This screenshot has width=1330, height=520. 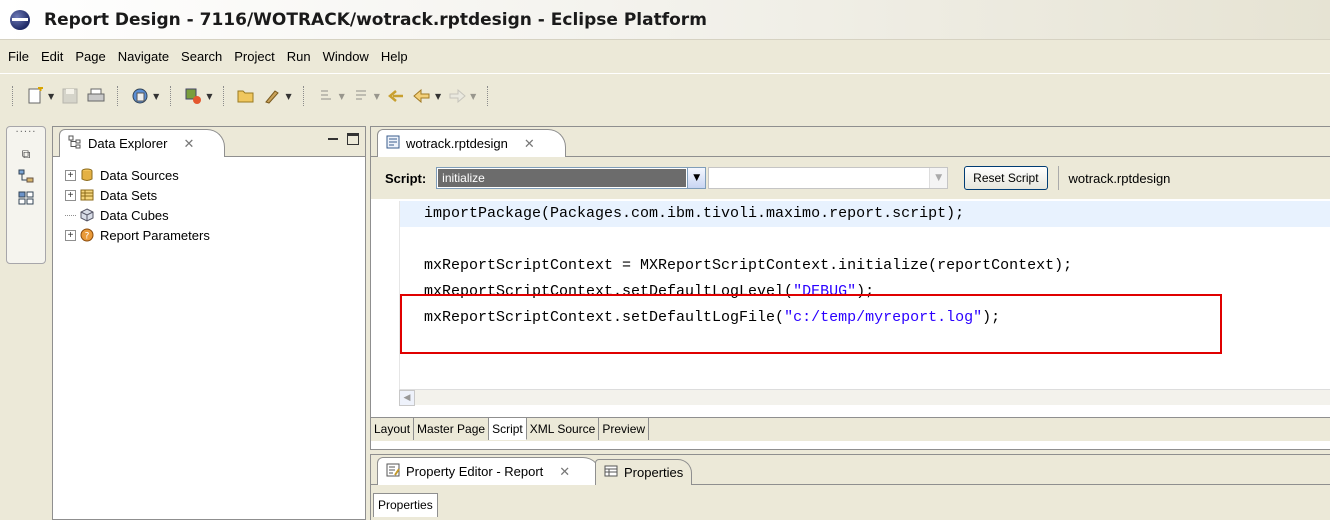 I want to click on subtab-properties: Properties, so click(x=405, y=505).